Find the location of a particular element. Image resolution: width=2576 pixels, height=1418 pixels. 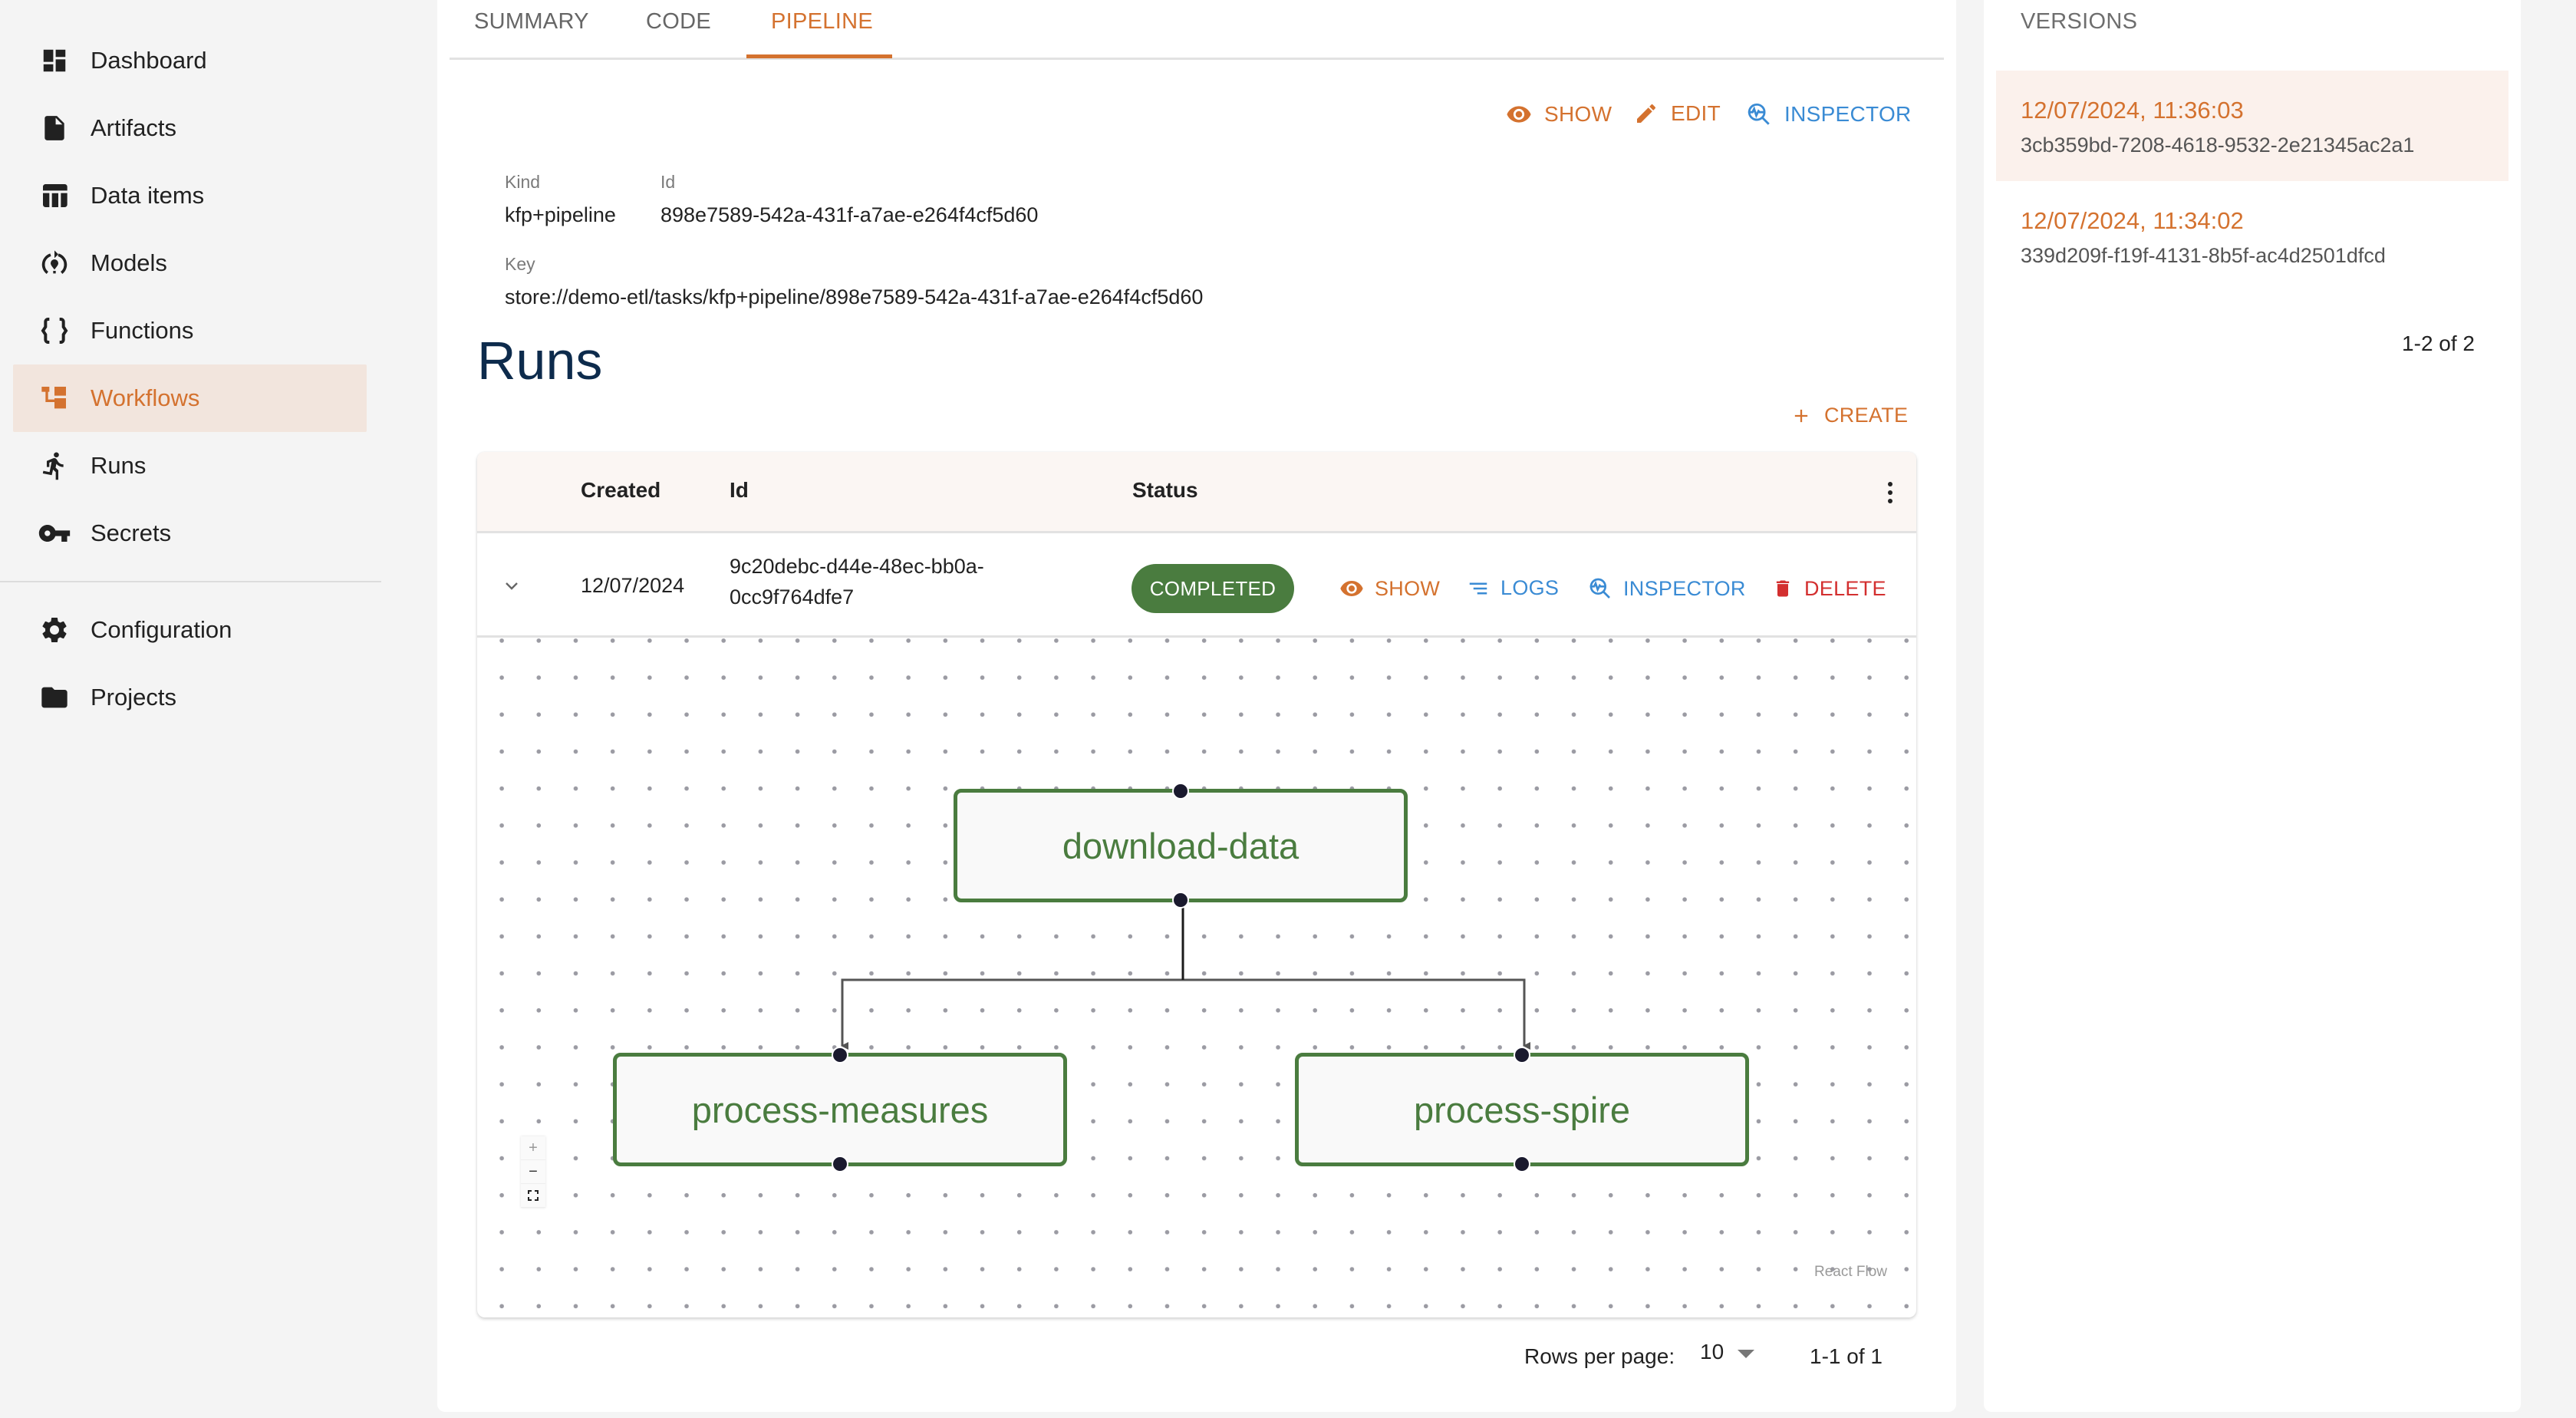

sidebar-item-label: Projects is located at coordinates (133, 697).